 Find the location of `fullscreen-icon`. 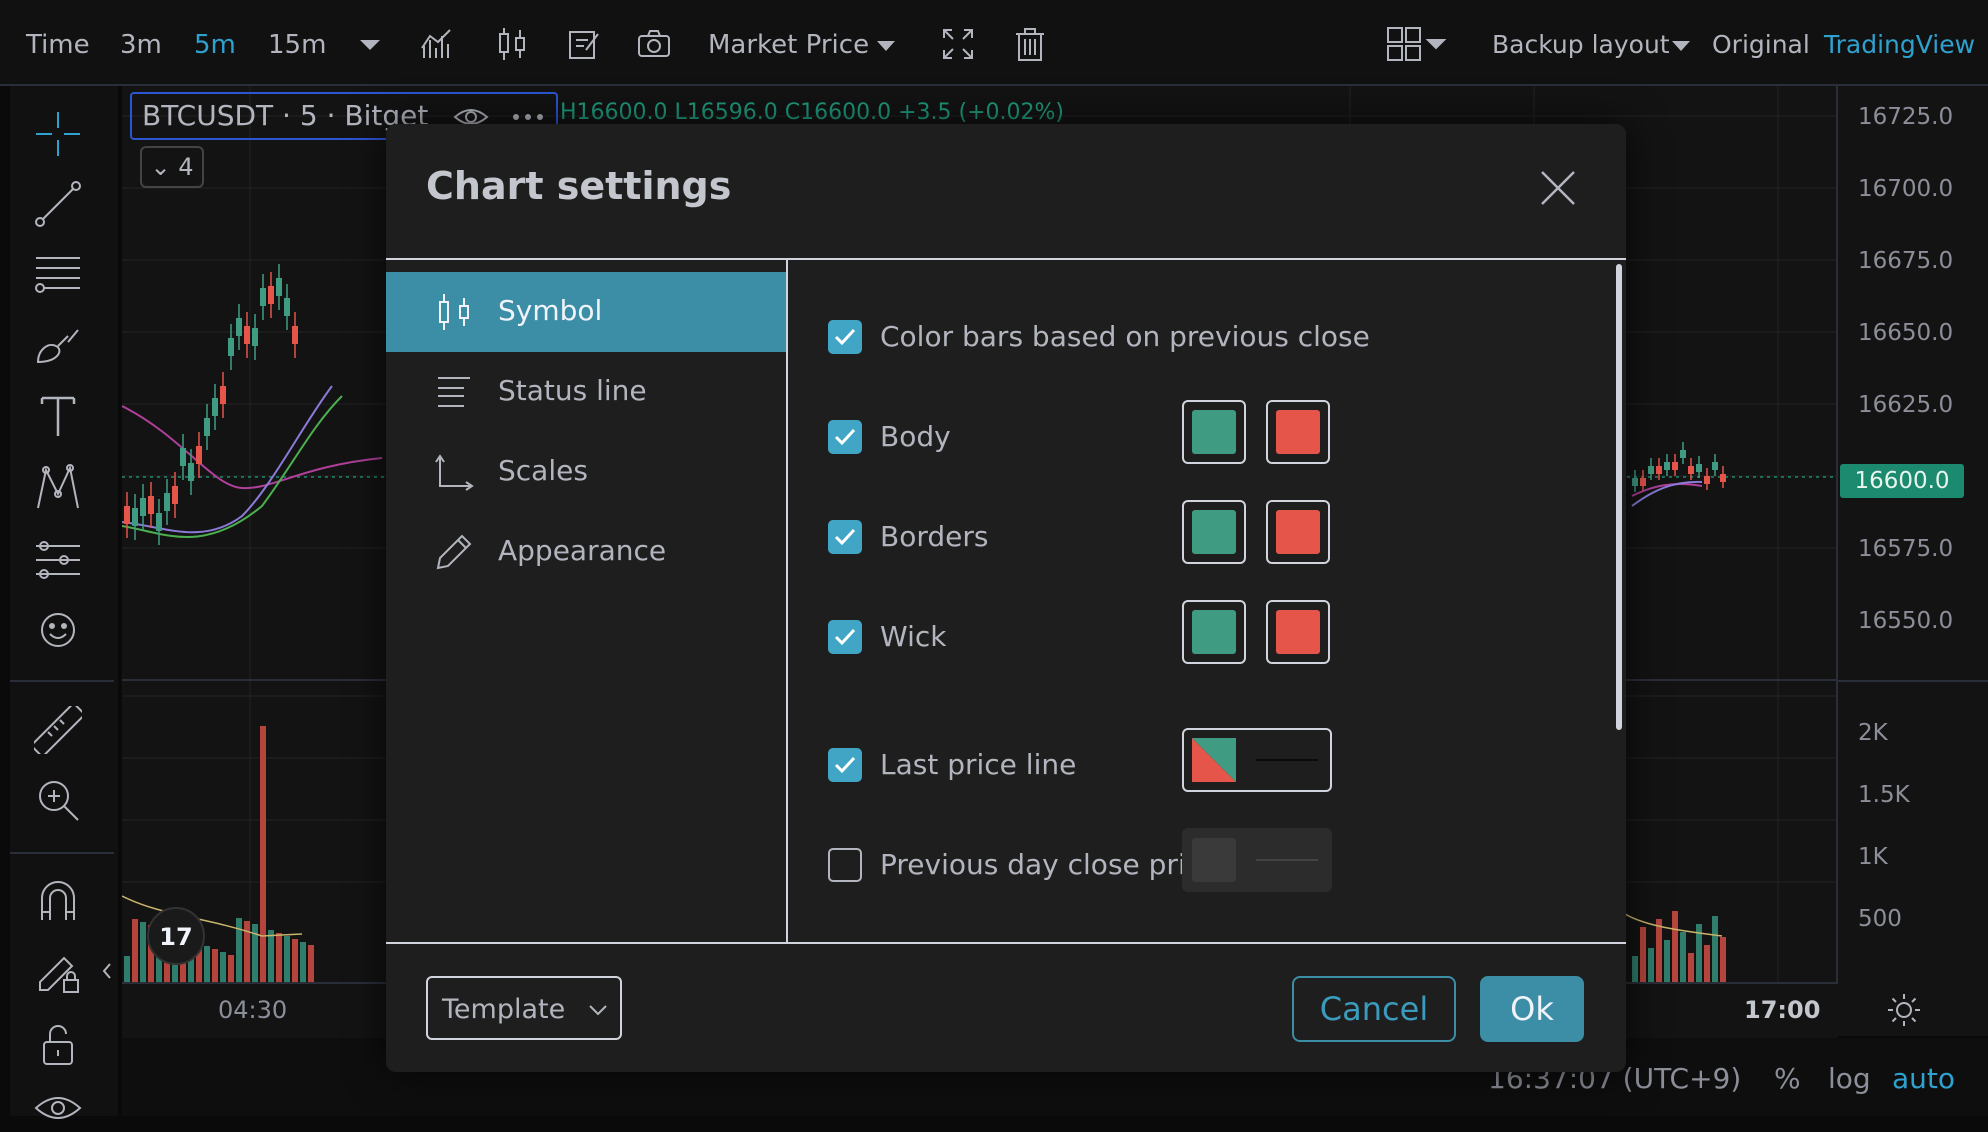

fullscreen-icon is located at coordinates (958, 44).